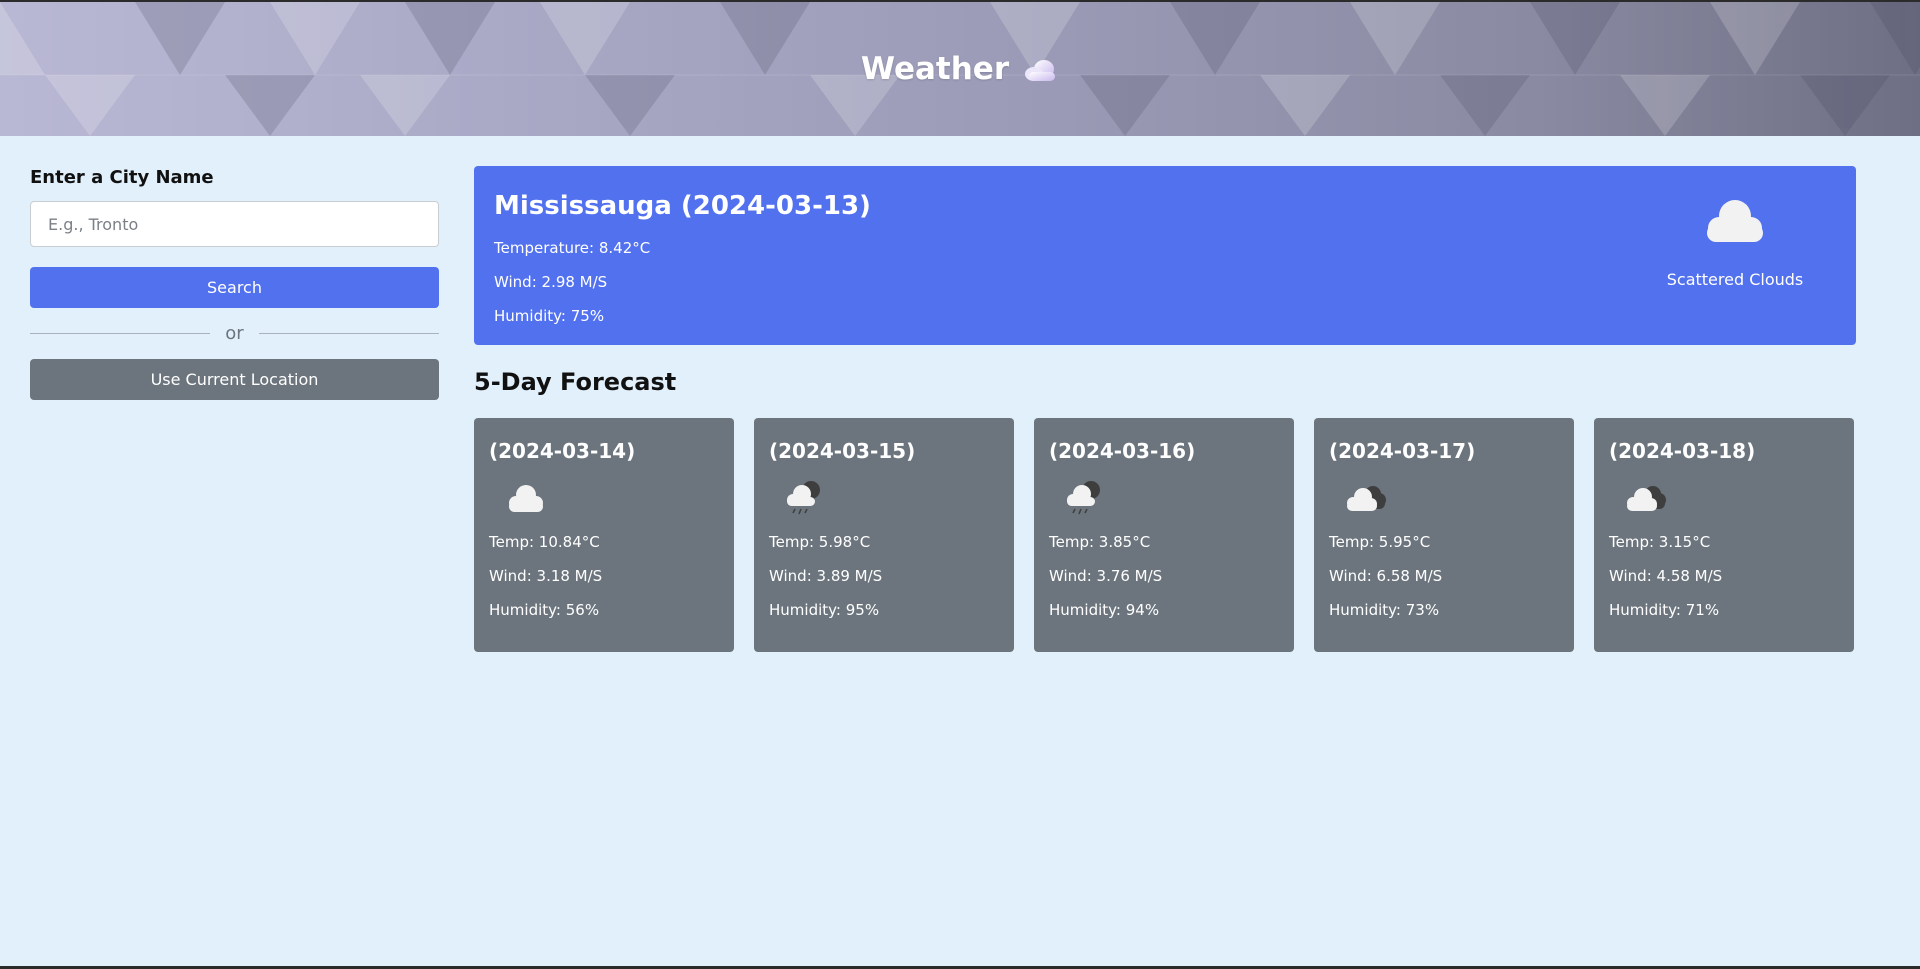  What do you see at coordinates (551, 282) in the screenshot?
I see `current-wind: Wind: 2.98 M/S` at bounding box center [551, 282].